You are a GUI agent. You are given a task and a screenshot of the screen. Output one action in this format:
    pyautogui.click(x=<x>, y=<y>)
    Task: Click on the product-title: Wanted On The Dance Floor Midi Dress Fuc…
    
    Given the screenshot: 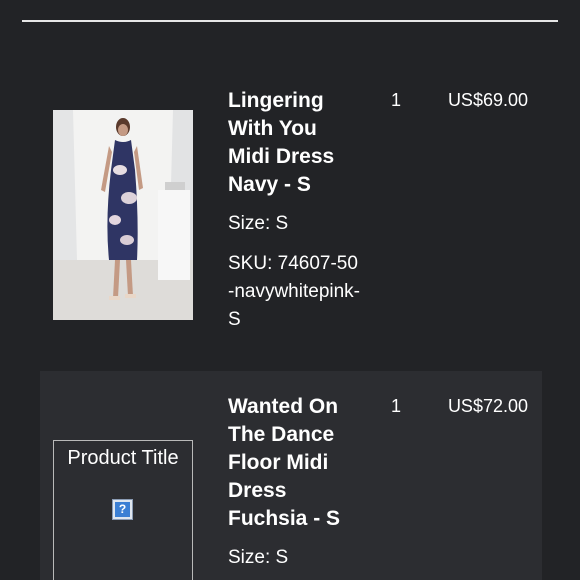 What is the action you would take?
    pyautogui.click(x=293, y=463)
    